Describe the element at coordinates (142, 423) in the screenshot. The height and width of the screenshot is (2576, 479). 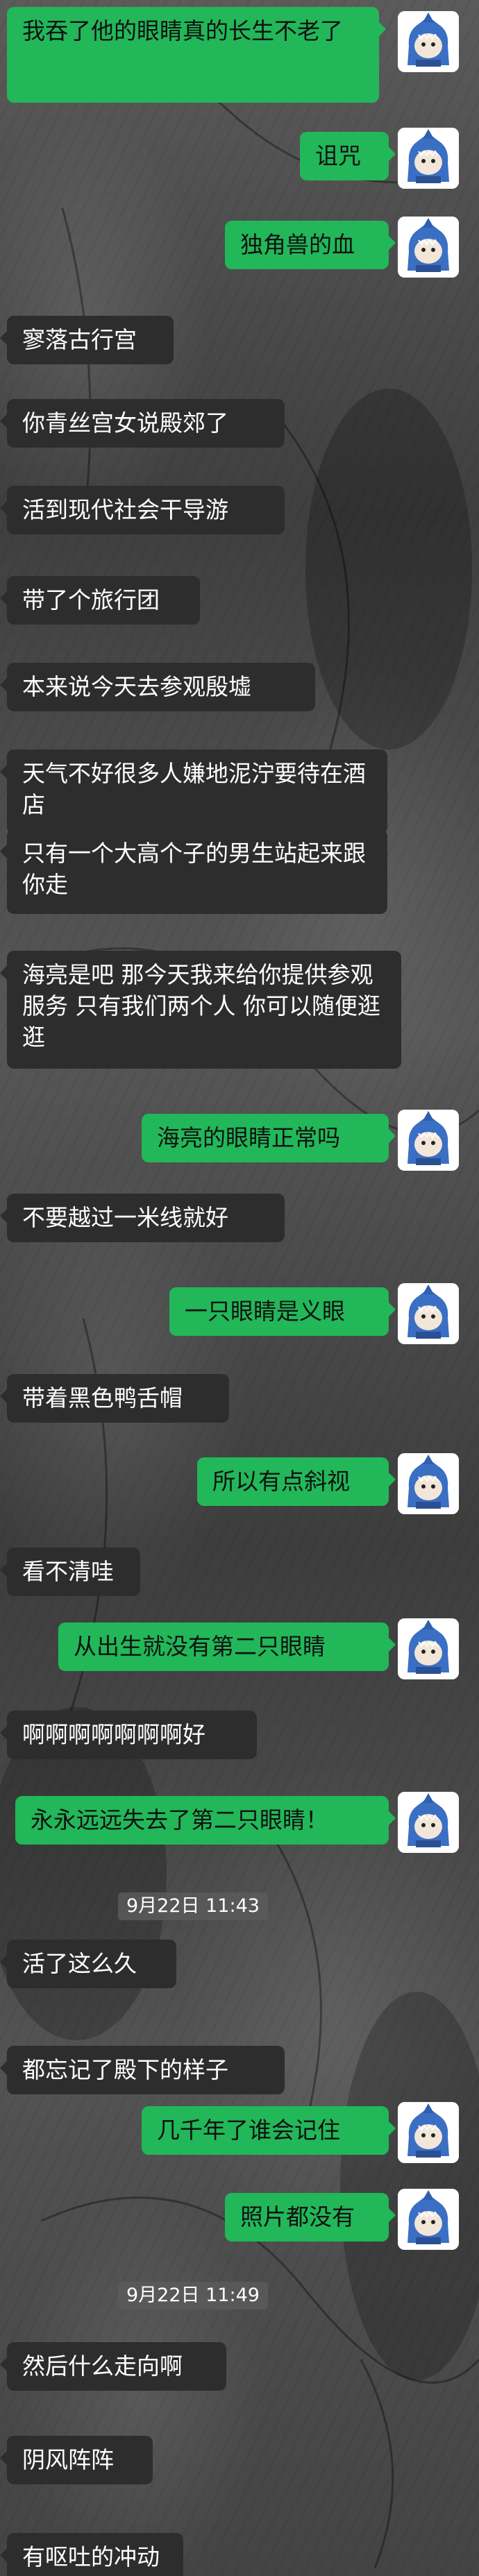
I see `incoming-message-bubble: 你青丝宫女说殿郊了` at that location.